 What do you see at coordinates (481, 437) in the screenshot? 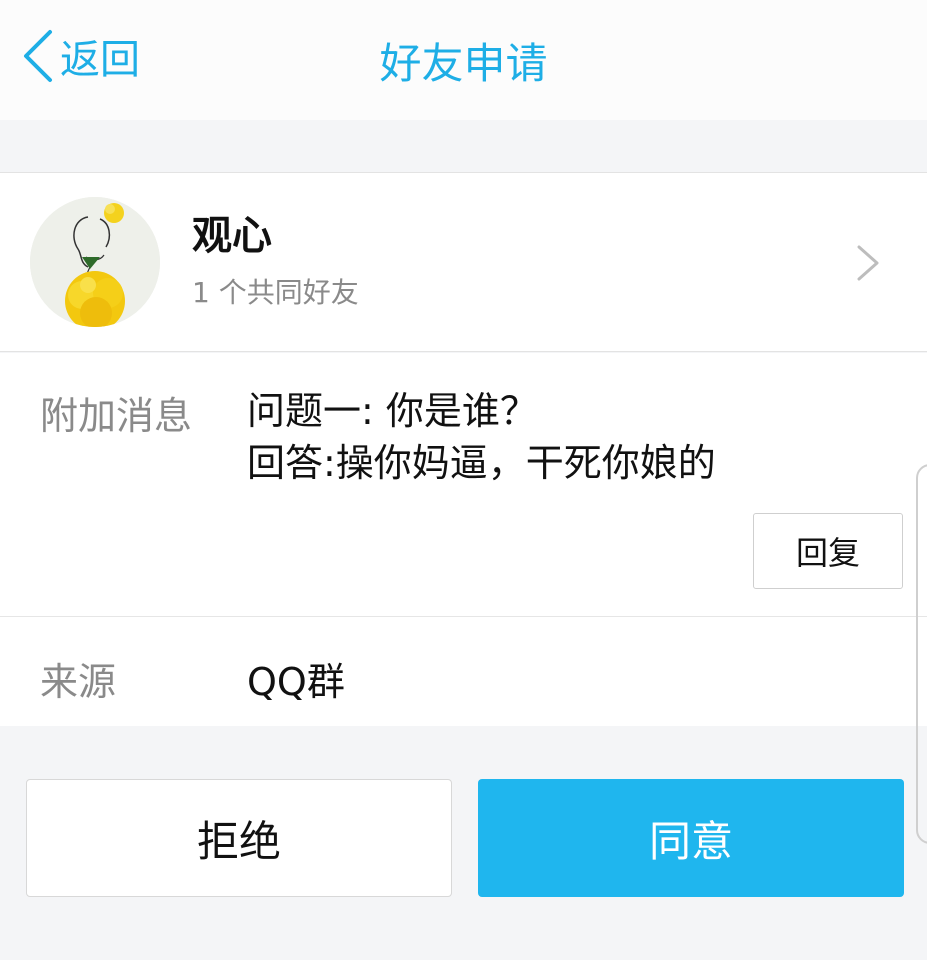
I see `message-text: 问题一: 你是谁？ 回答:操你妈逼，干死你娘的` at bounding box center [481, 437].